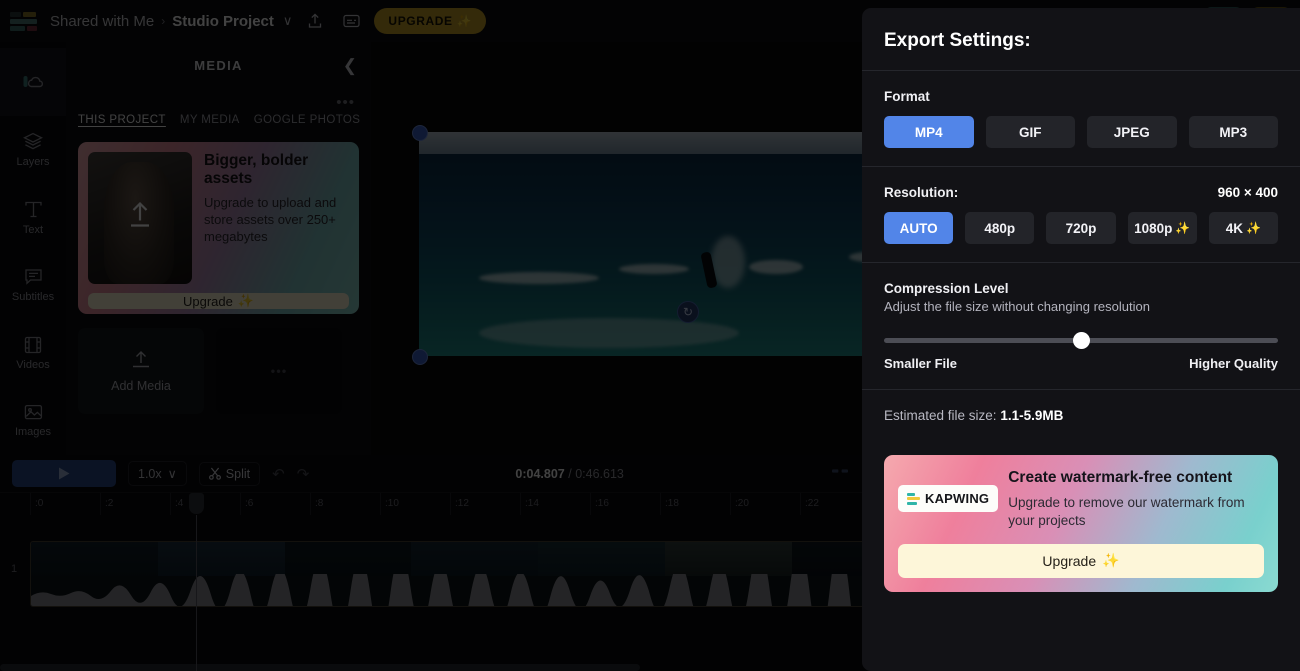  What do you see at coordinates (350, 66) in the screenshot?
I see `chevron-left-icon: ❮` at bounding box center [350, 66].